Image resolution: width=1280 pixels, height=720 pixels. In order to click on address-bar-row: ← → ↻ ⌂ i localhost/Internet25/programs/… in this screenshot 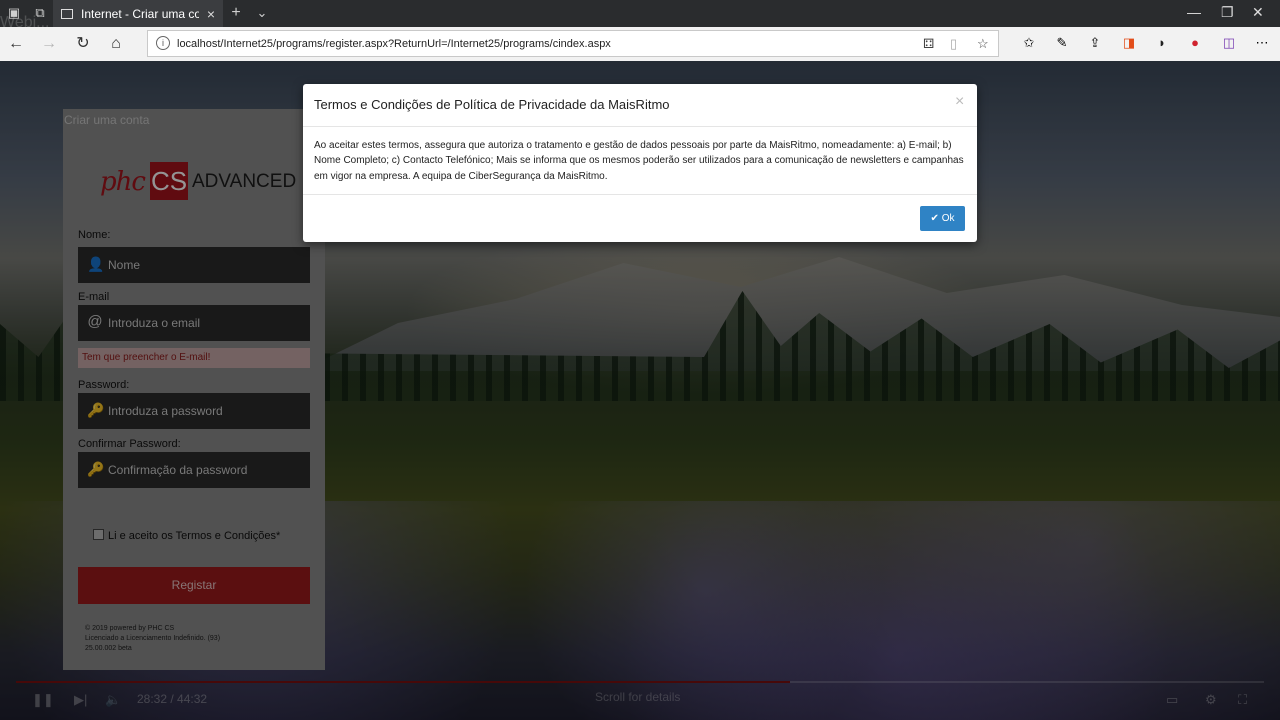, I will do `click(640, 44)`.